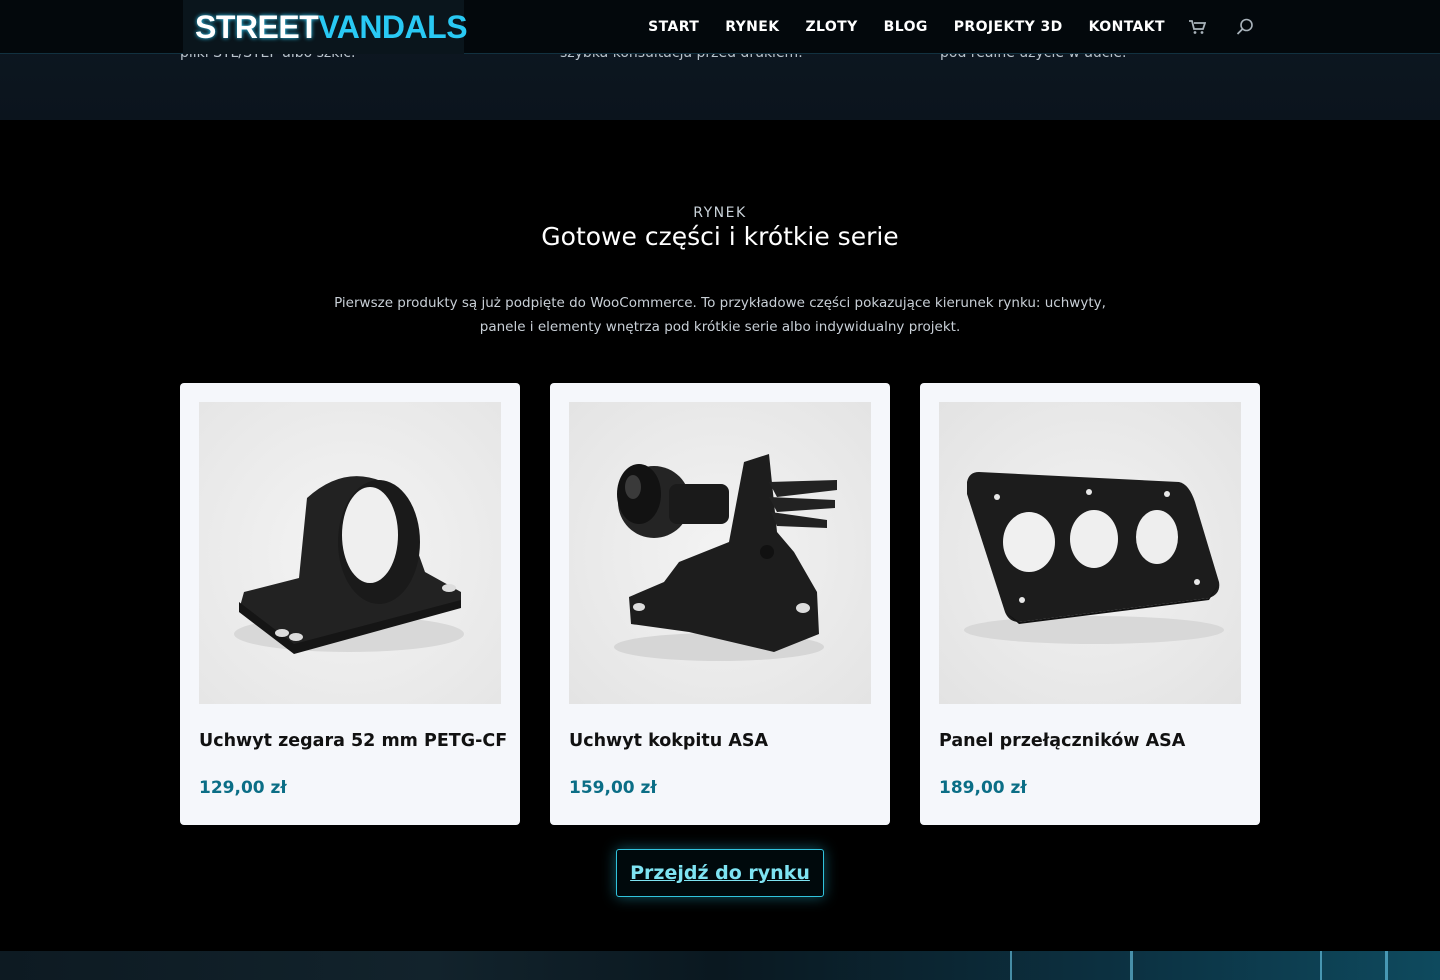 The width and height of the screenshot is (1440, 980). What do you see at coordinates (243, 788) in the screenshot?
I see `product-price: 129,00 zł` at bounding box center [243, 788].